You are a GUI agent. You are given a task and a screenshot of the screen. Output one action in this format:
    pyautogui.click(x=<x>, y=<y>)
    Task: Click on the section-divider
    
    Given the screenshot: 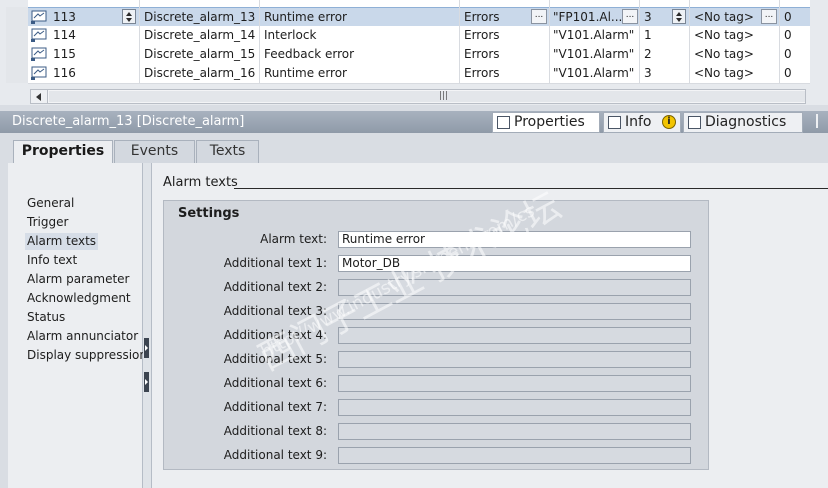 What is the action you would take?
    pyautogui.click(x=531, y=188)
    